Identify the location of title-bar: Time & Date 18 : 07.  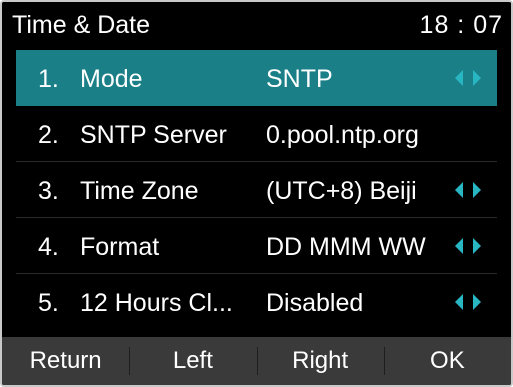
(256, 26).